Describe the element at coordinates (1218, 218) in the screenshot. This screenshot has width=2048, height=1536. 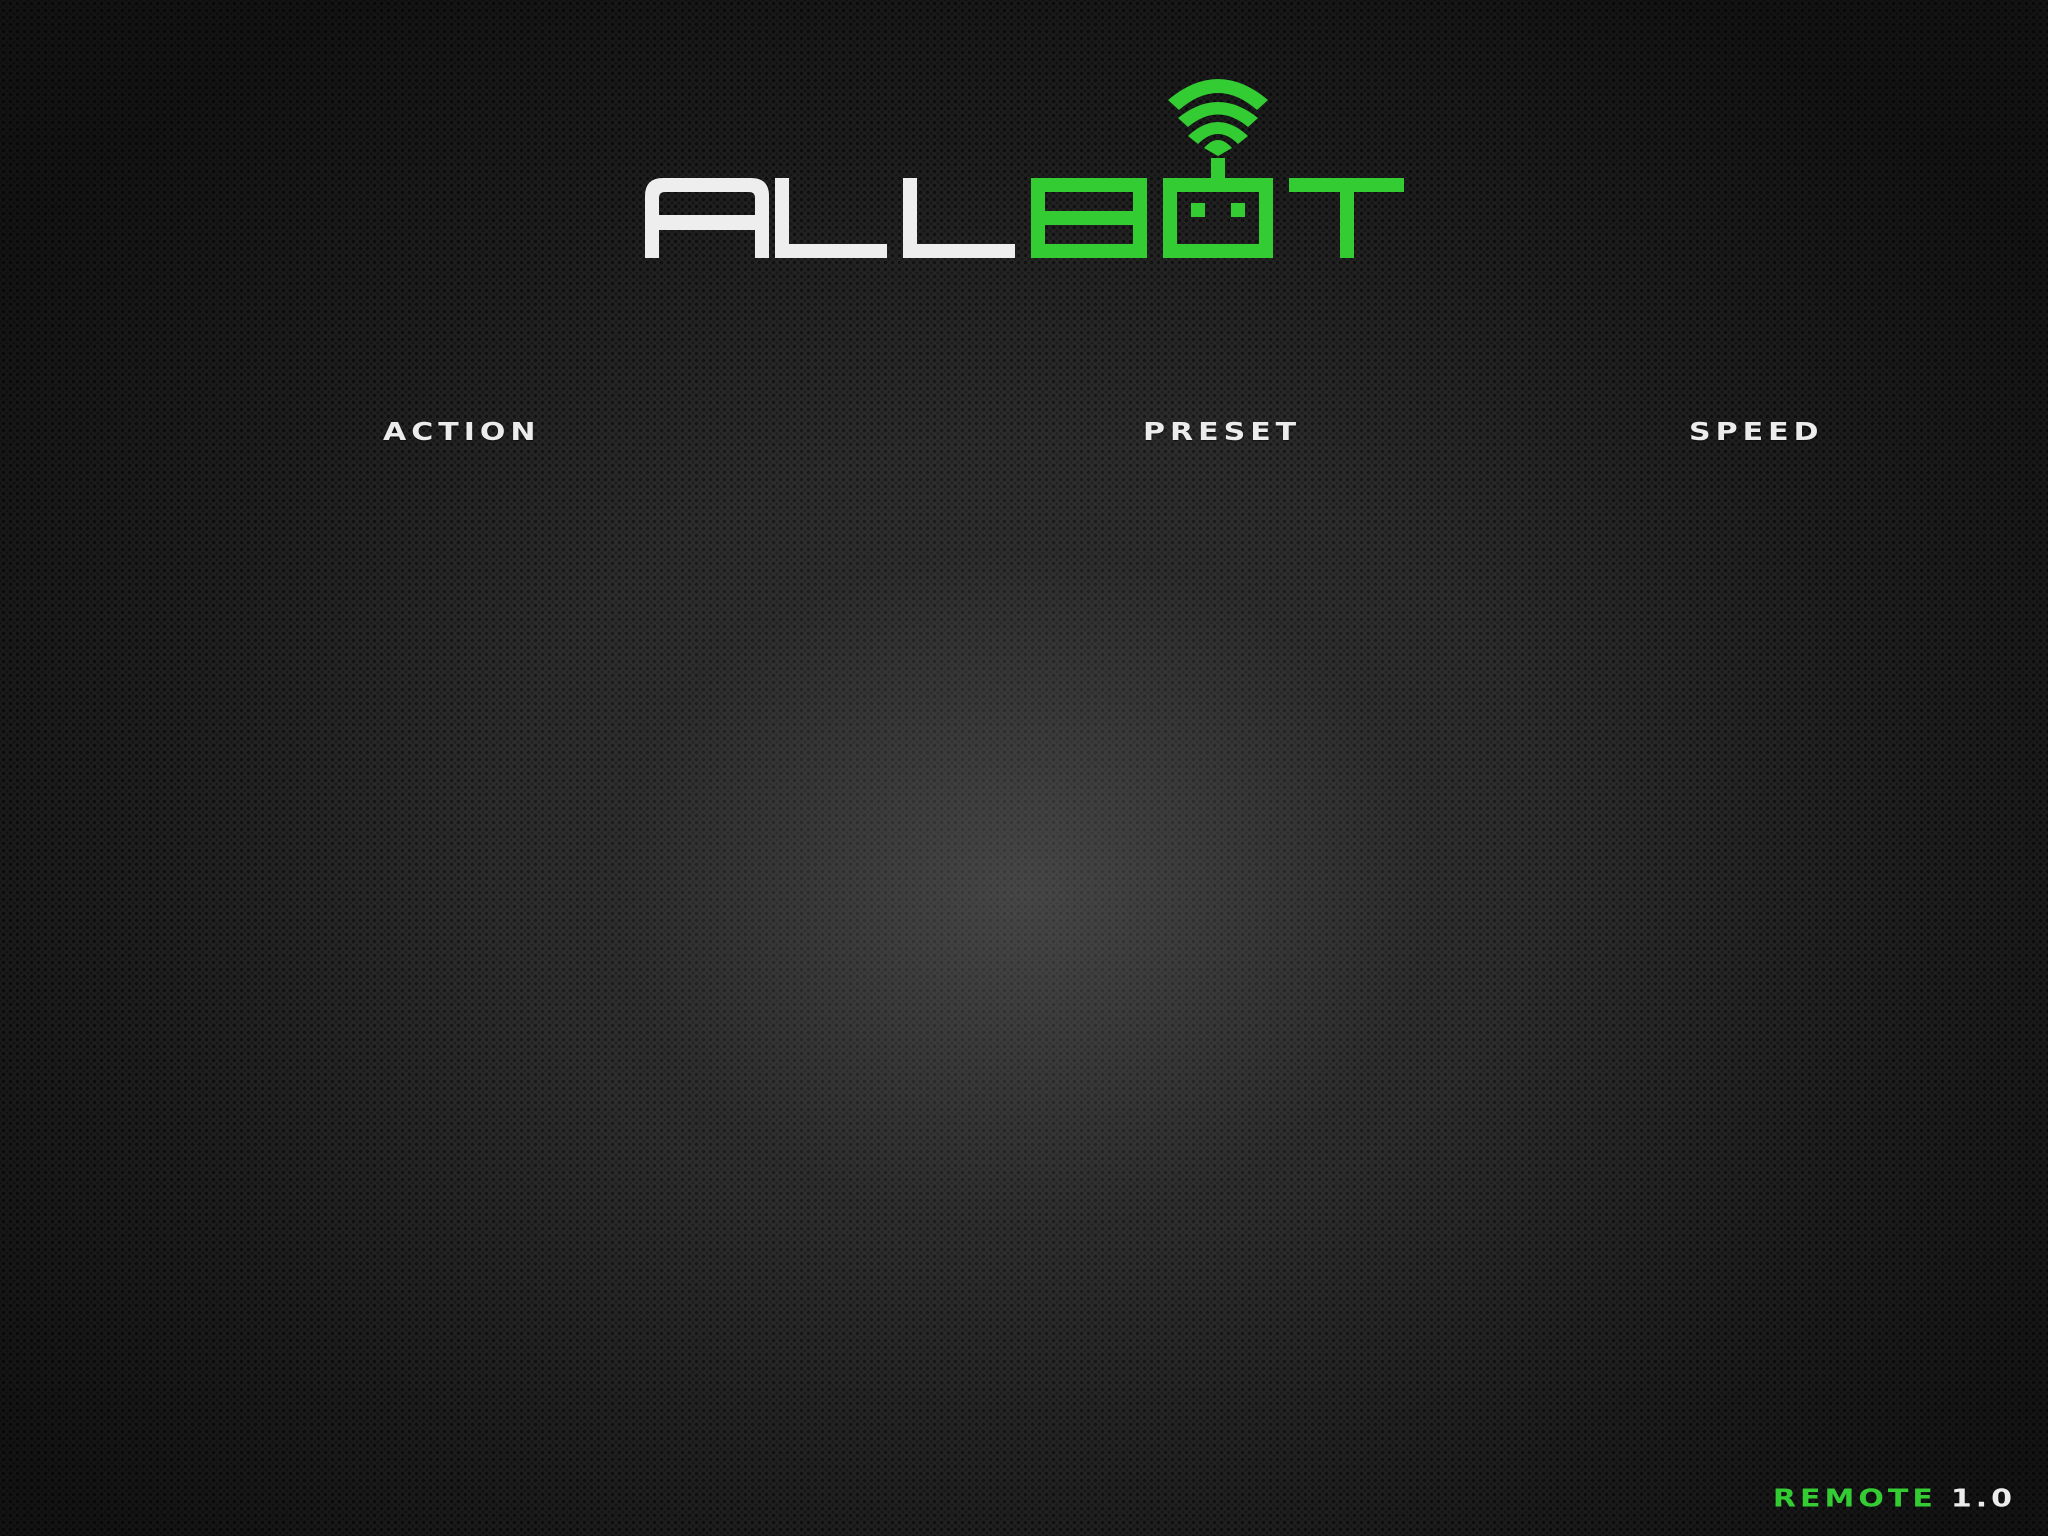
I see `logo-letter-o-robot` at that location.